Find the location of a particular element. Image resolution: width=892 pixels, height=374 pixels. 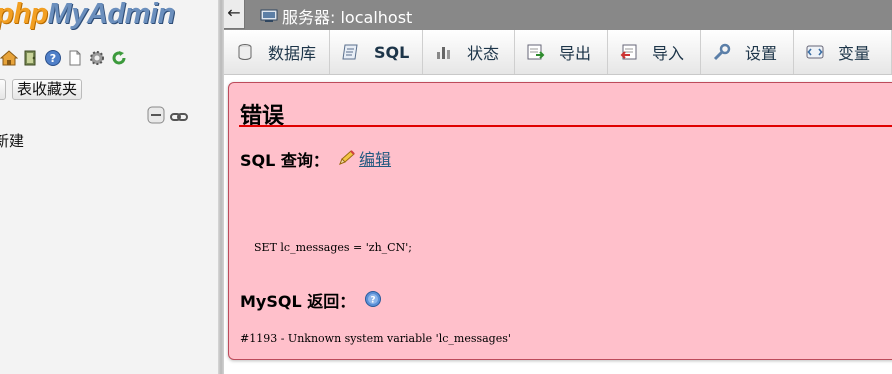

tab-label: 状态 is located at coordinates (483, 53).